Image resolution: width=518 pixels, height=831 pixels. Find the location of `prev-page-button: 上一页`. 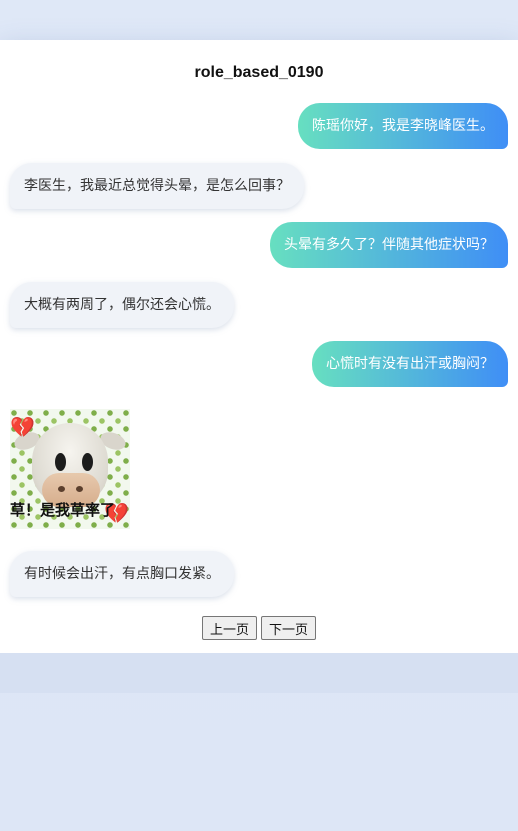

prev-page-button: 上一页 is located at coordinates (229, 628).